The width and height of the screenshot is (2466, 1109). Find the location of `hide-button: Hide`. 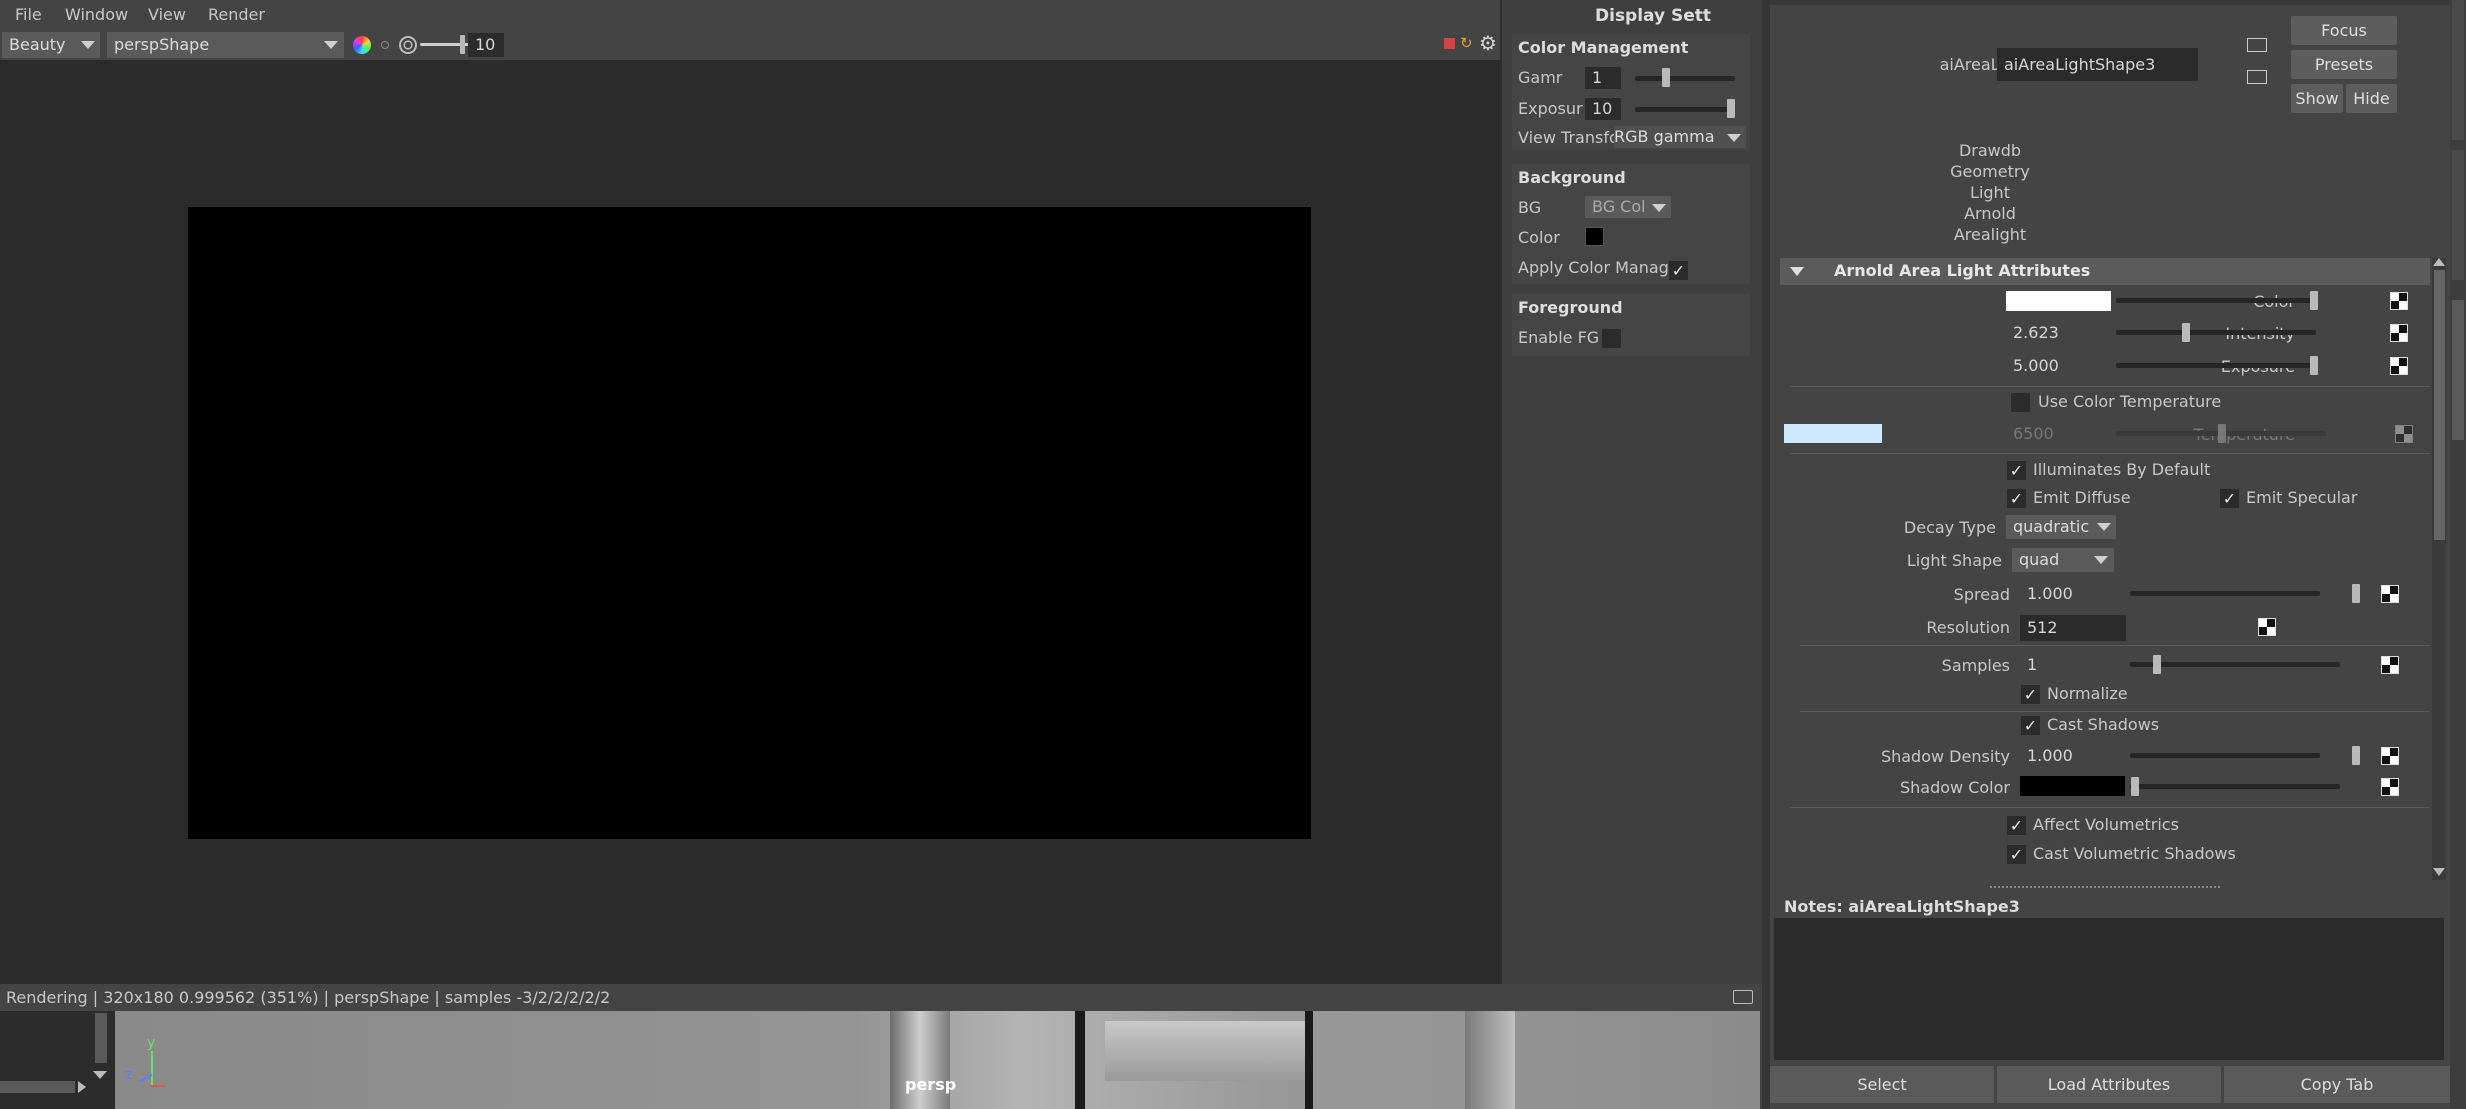

hide-button: Hide is located at coordinates (2371, 98).